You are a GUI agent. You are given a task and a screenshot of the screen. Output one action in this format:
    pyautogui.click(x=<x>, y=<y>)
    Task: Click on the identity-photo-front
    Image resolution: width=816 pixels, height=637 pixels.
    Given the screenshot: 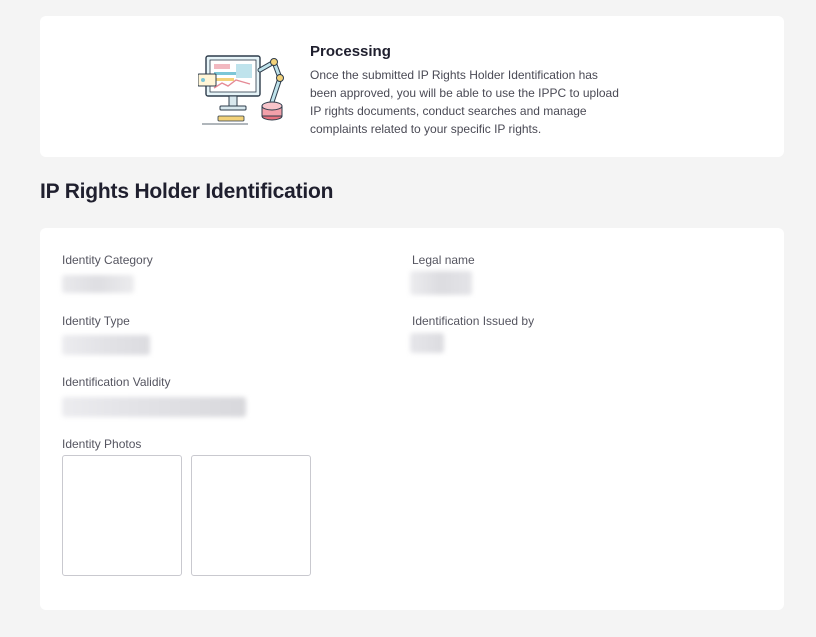 What is the action you would take?
    pyautogui.click(x=122, y=515)
    